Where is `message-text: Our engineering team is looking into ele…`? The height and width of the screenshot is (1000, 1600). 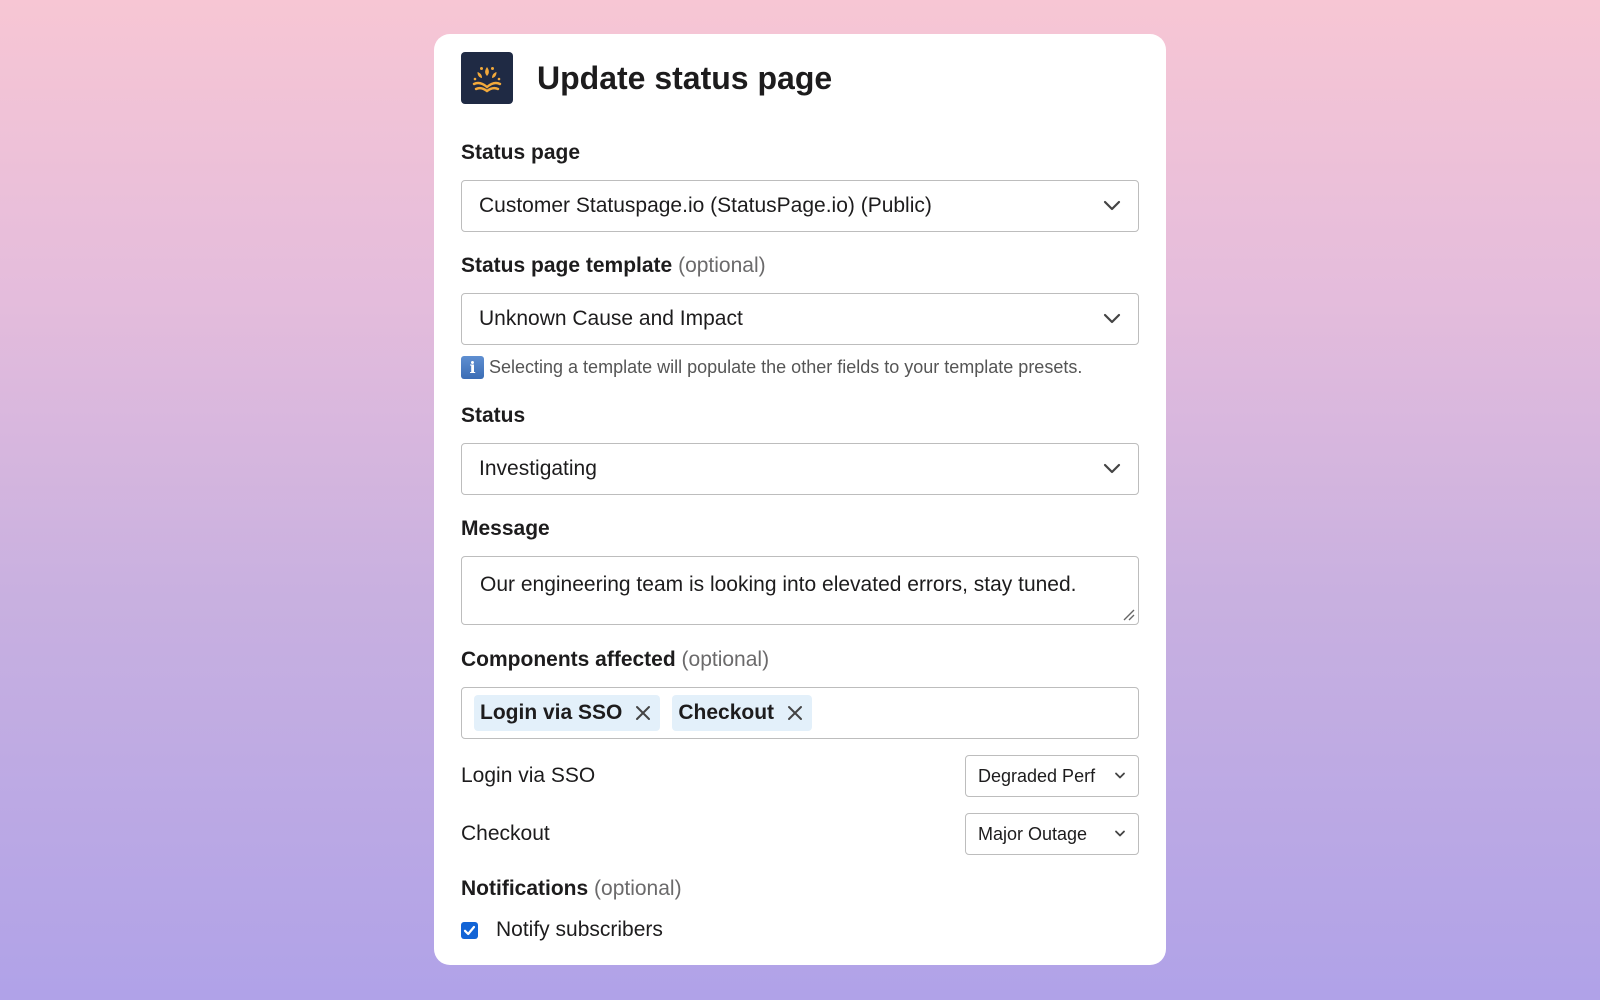 message-text: Our engineering team is looking into ele… is located at coordinates (778, 584).